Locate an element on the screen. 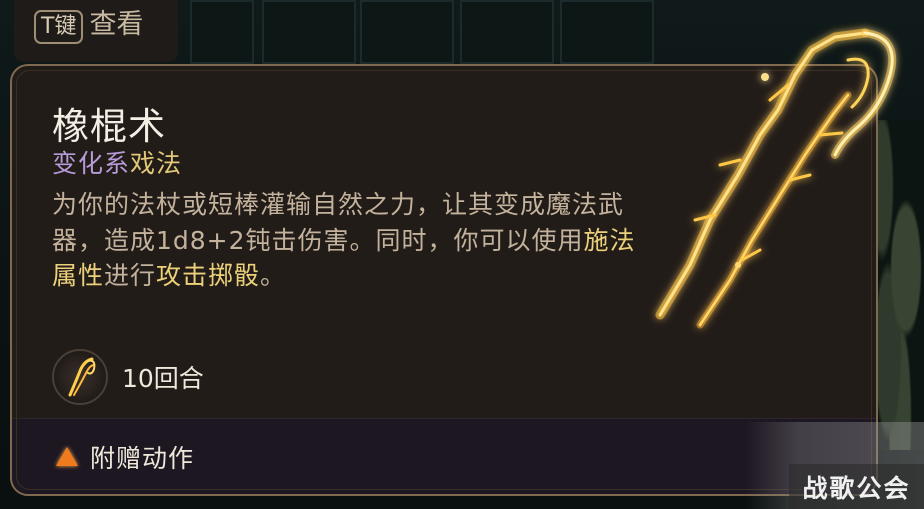 The image size is (924, 509). inspect-key-hint: T键 查看 is located at coordinates (96, 31).